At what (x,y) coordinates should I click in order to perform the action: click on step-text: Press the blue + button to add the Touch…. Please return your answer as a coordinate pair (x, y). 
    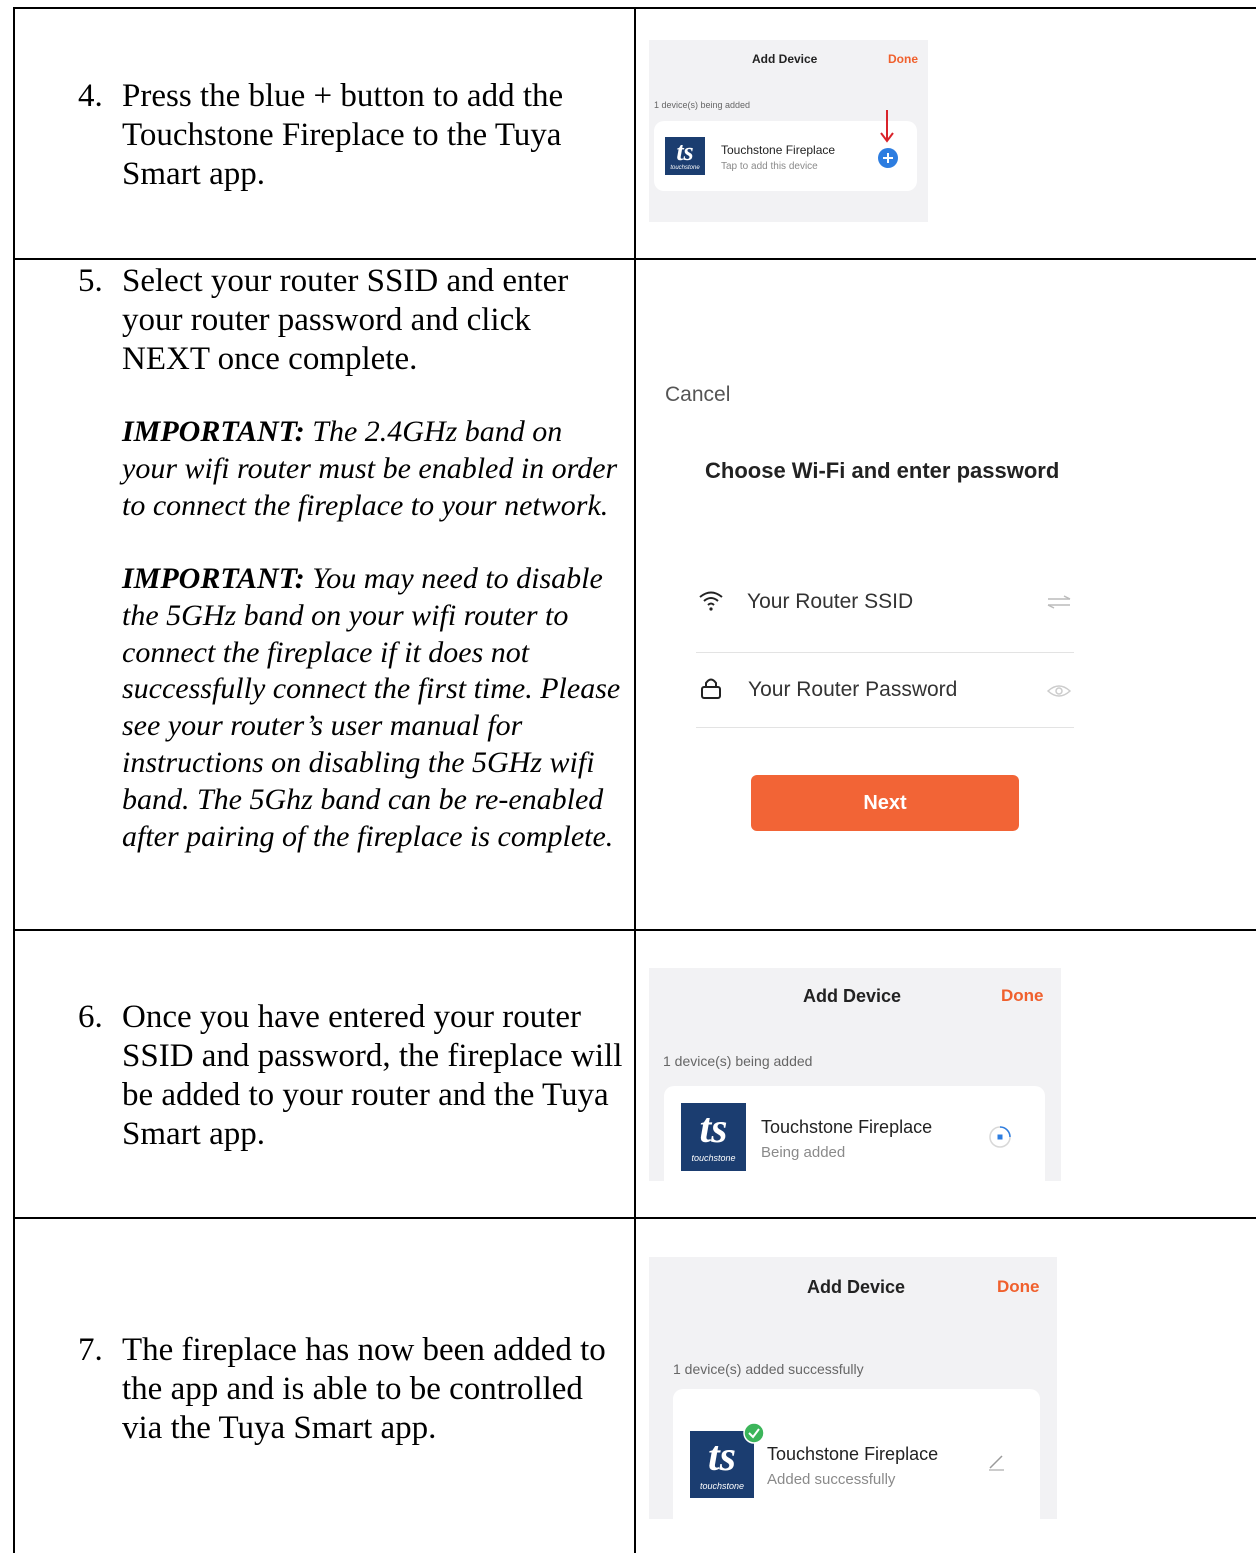
    Looking at the image, I should click on (343, 135).